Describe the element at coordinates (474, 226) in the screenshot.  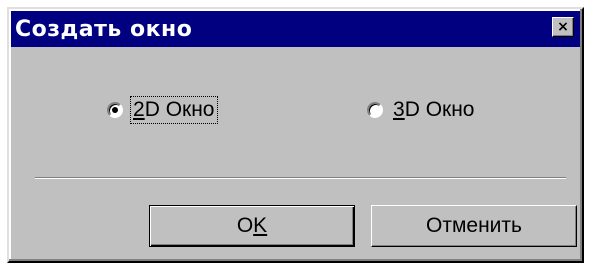
I see `cancel-button: Отменить` at that location.